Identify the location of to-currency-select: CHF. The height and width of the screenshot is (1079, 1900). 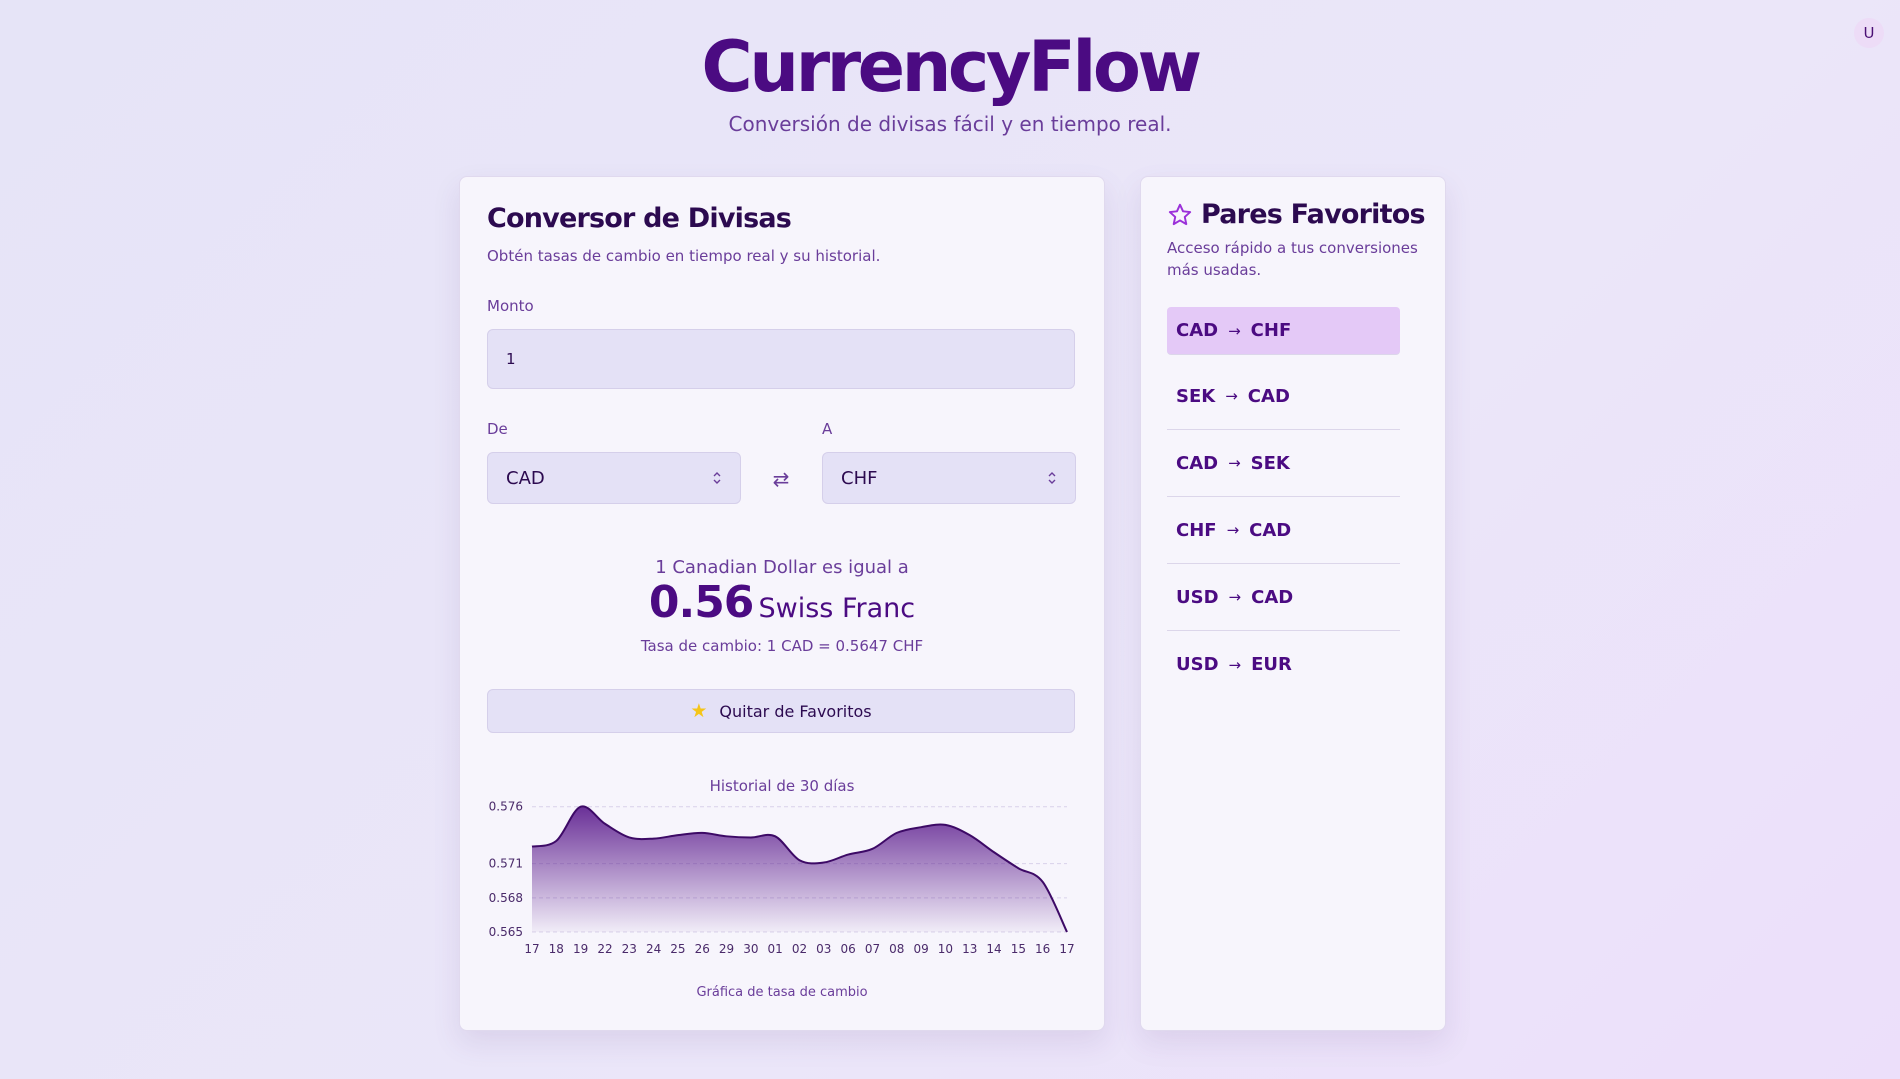
(949, 478).